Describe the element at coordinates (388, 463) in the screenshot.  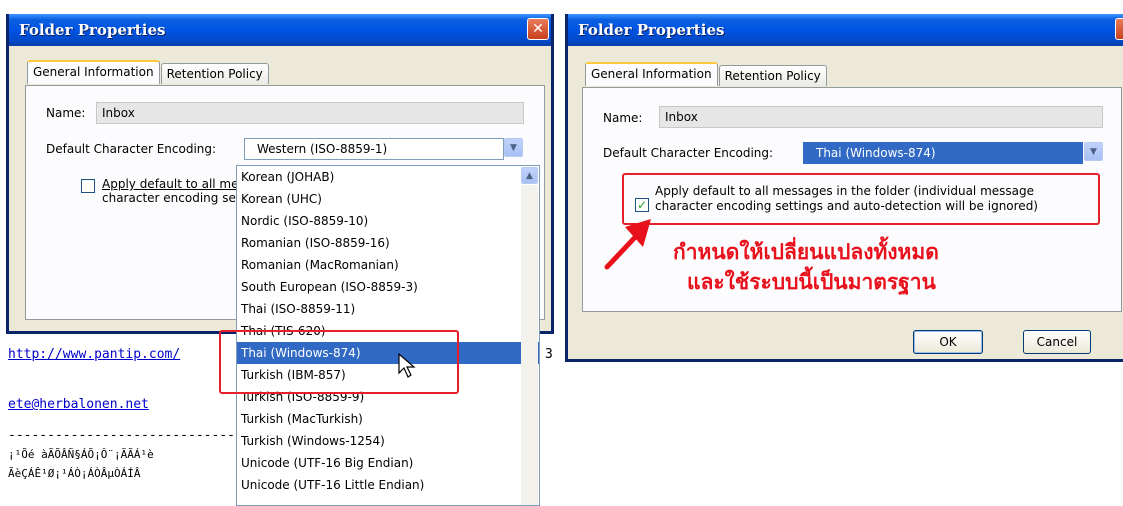
I see `encoding-option: Unicode (UTF-16 Big Endian)` at that location.